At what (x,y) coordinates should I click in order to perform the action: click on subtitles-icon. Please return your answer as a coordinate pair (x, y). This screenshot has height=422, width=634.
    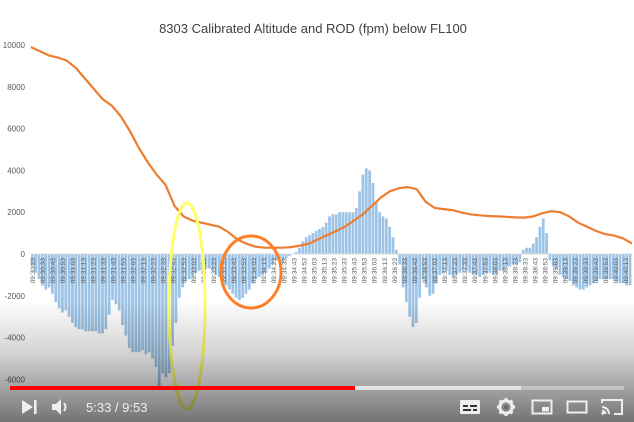
    Looking at the image, I should click on (470, 407).